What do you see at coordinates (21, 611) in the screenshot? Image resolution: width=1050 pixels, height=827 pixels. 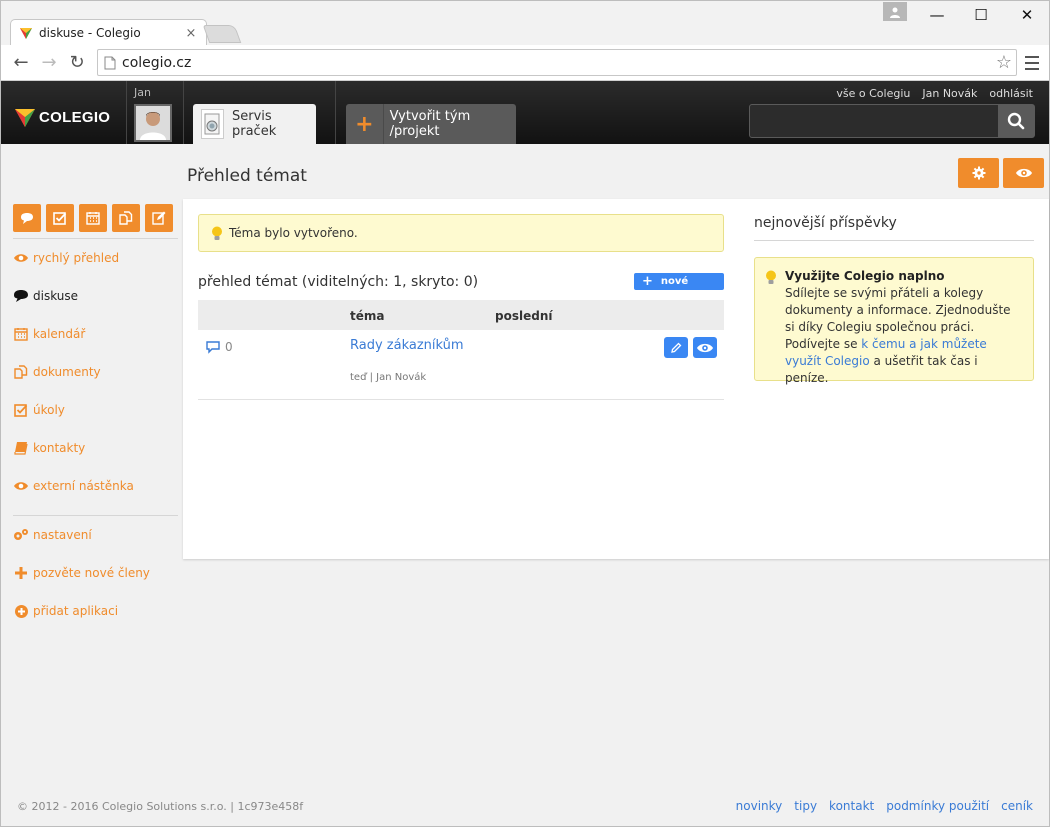 I see `plus-circle-icon` at bounding box center [21, 611].